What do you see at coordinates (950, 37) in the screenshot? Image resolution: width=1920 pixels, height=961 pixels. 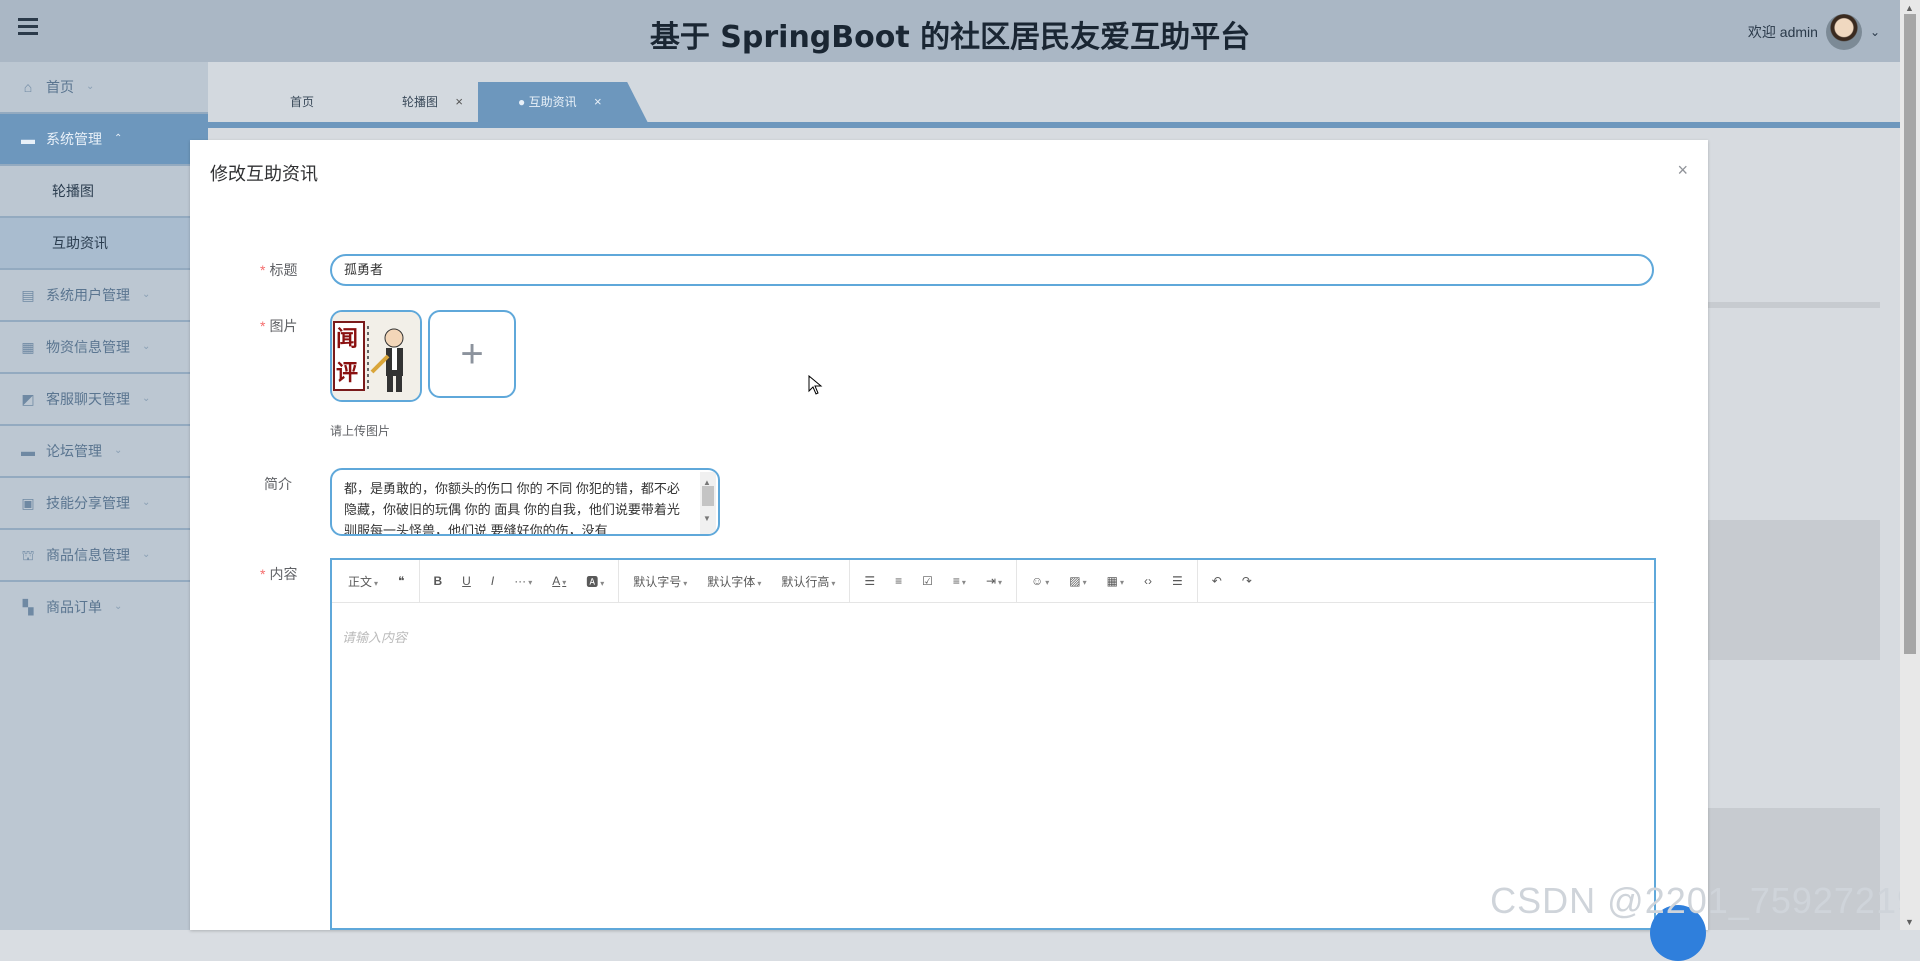 I see `app-title: 基于 SpringBoot 的社区居民友爱互助平台` at bounding box center [950, 37].